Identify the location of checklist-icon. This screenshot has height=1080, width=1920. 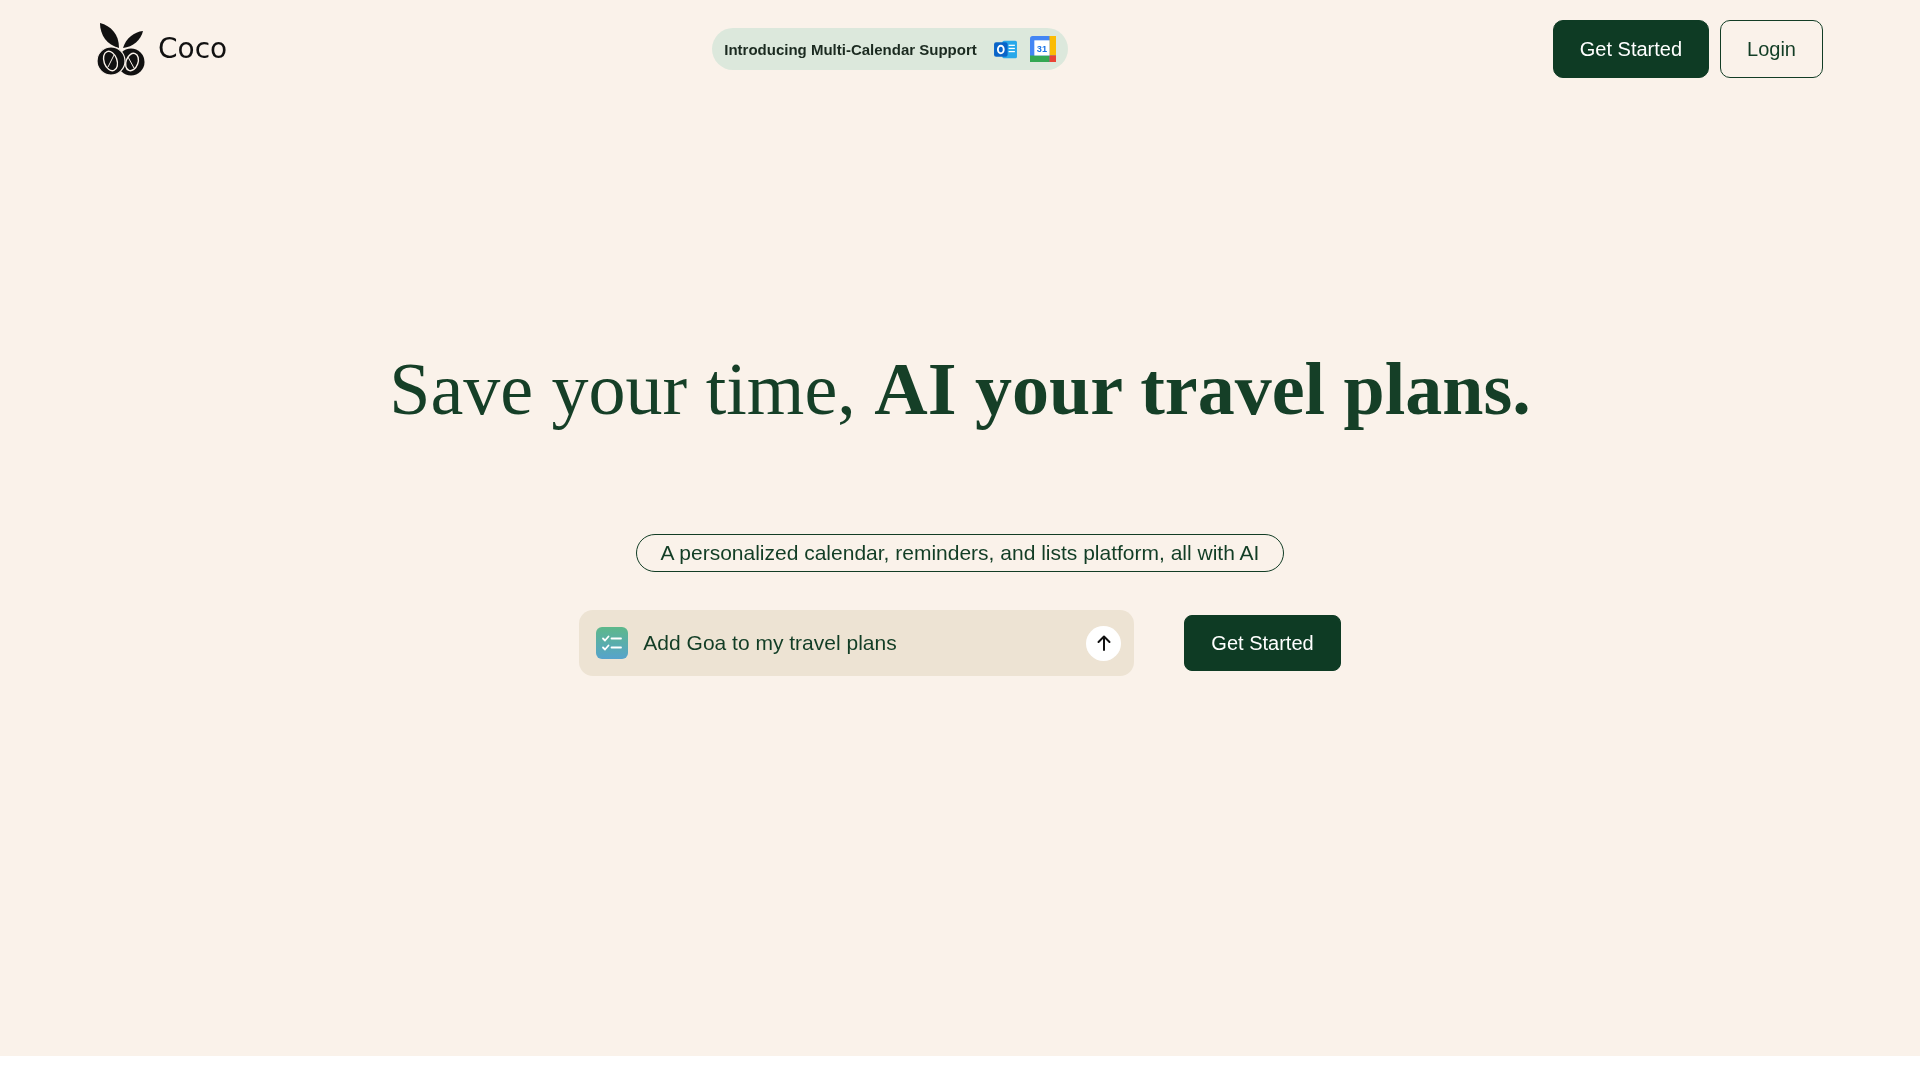
(612, 643).